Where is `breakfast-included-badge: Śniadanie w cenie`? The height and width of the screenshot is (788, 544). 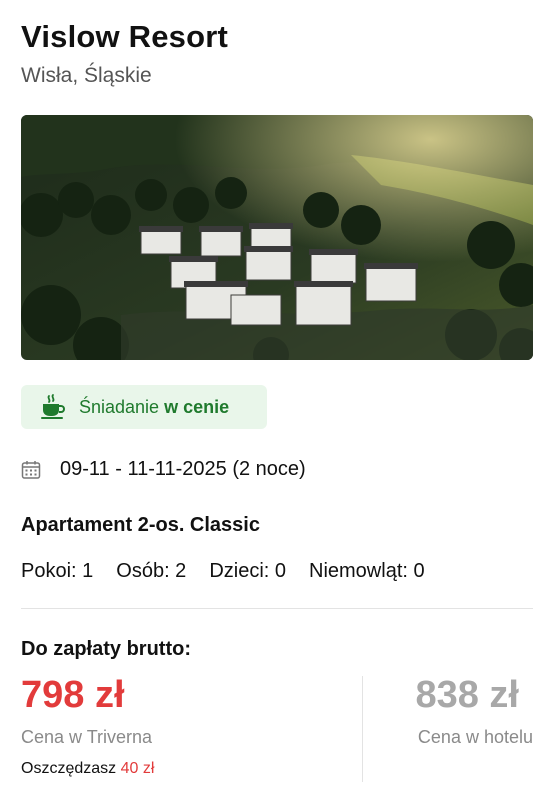
breakfast-included-badge: Śniadanie w cenie is located at coordinates (144, 407).